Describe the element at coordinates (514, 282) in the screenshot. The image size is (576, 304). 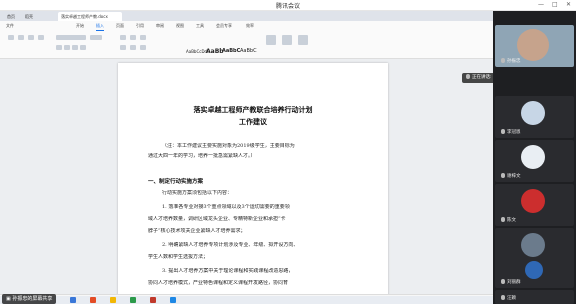
I see `participant-name: 刘丽群` at that location.